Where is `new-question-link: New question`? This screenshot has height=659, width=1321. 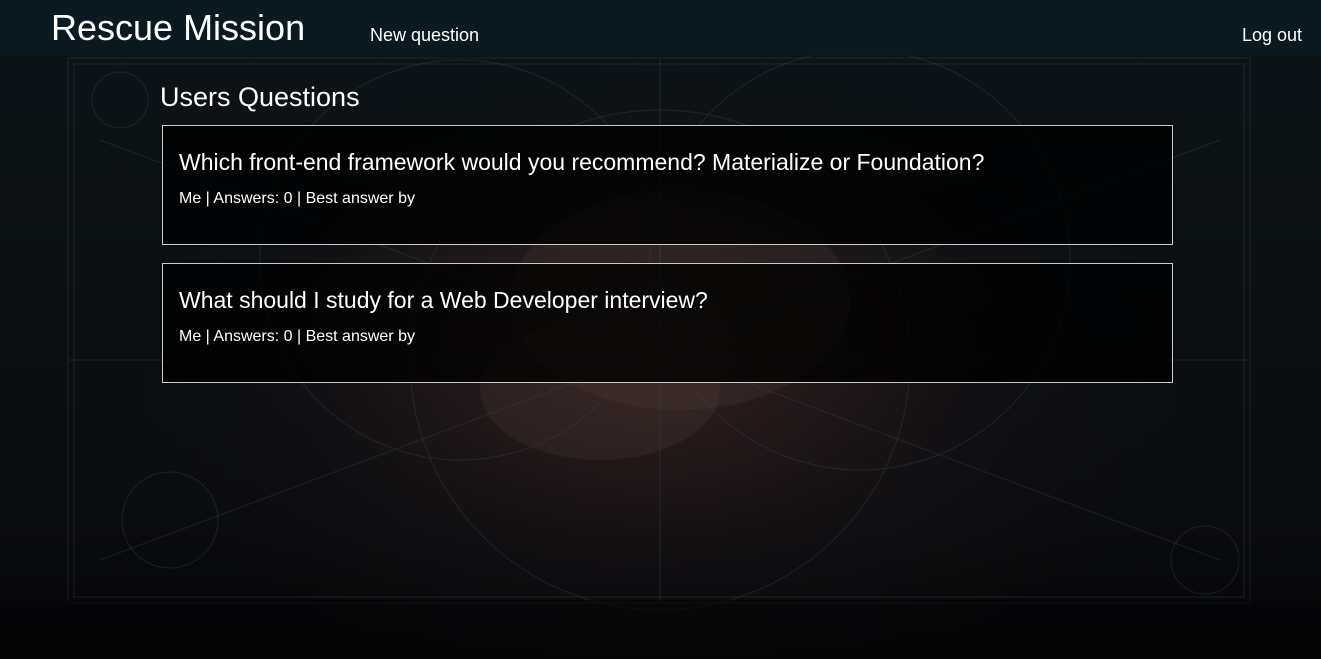
new-question-link: New question is located at coordinates (424, 35).